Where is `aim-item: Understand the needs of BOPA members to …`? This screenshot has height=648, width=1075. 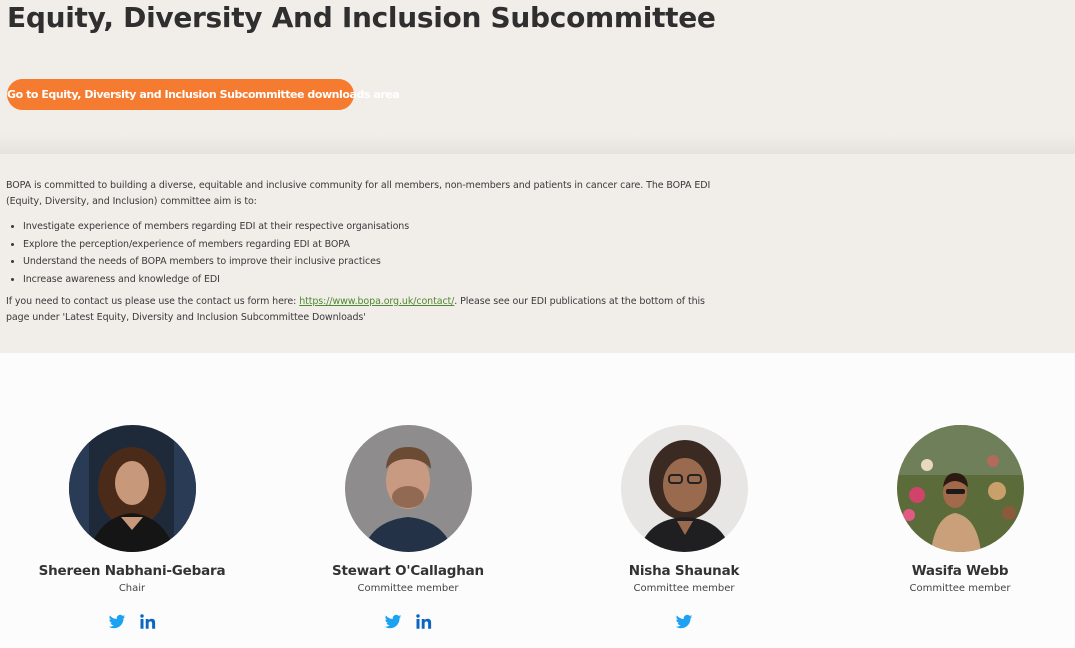 aim-item: Understand the needs of BOPA members to … is located at coordinates (369, 262).